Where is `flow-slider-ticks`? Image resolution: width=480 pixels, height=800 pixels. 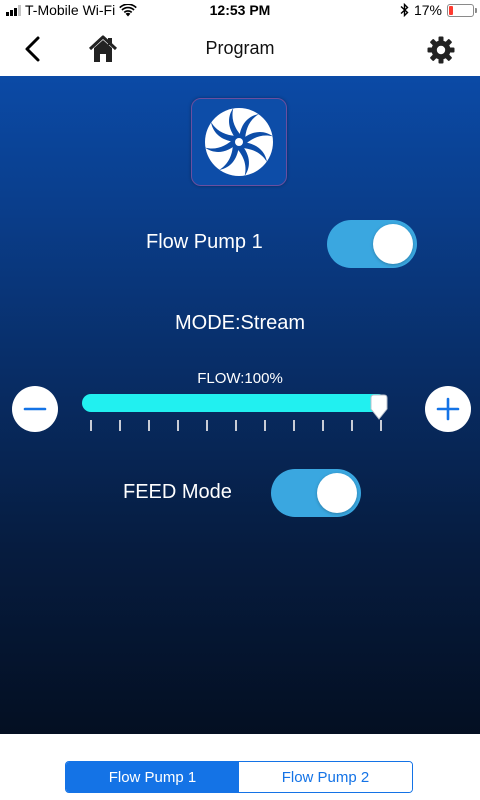
flow-slider-ticks is located at coordinates (236, 426).